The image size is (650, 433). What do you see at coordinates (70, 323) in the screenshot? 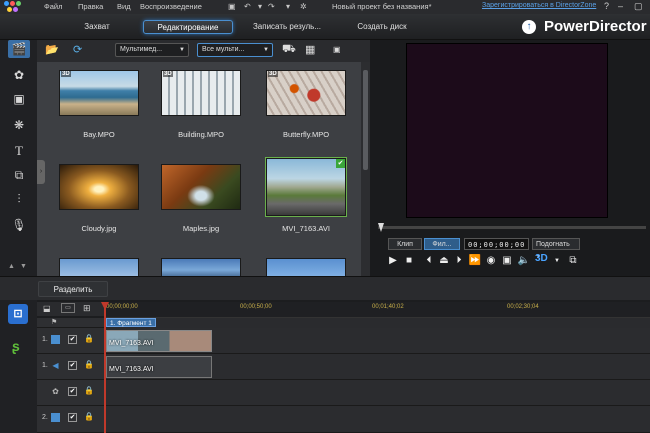
I see `chapter-track-head: ⚑` at bounding box center [70, 323].